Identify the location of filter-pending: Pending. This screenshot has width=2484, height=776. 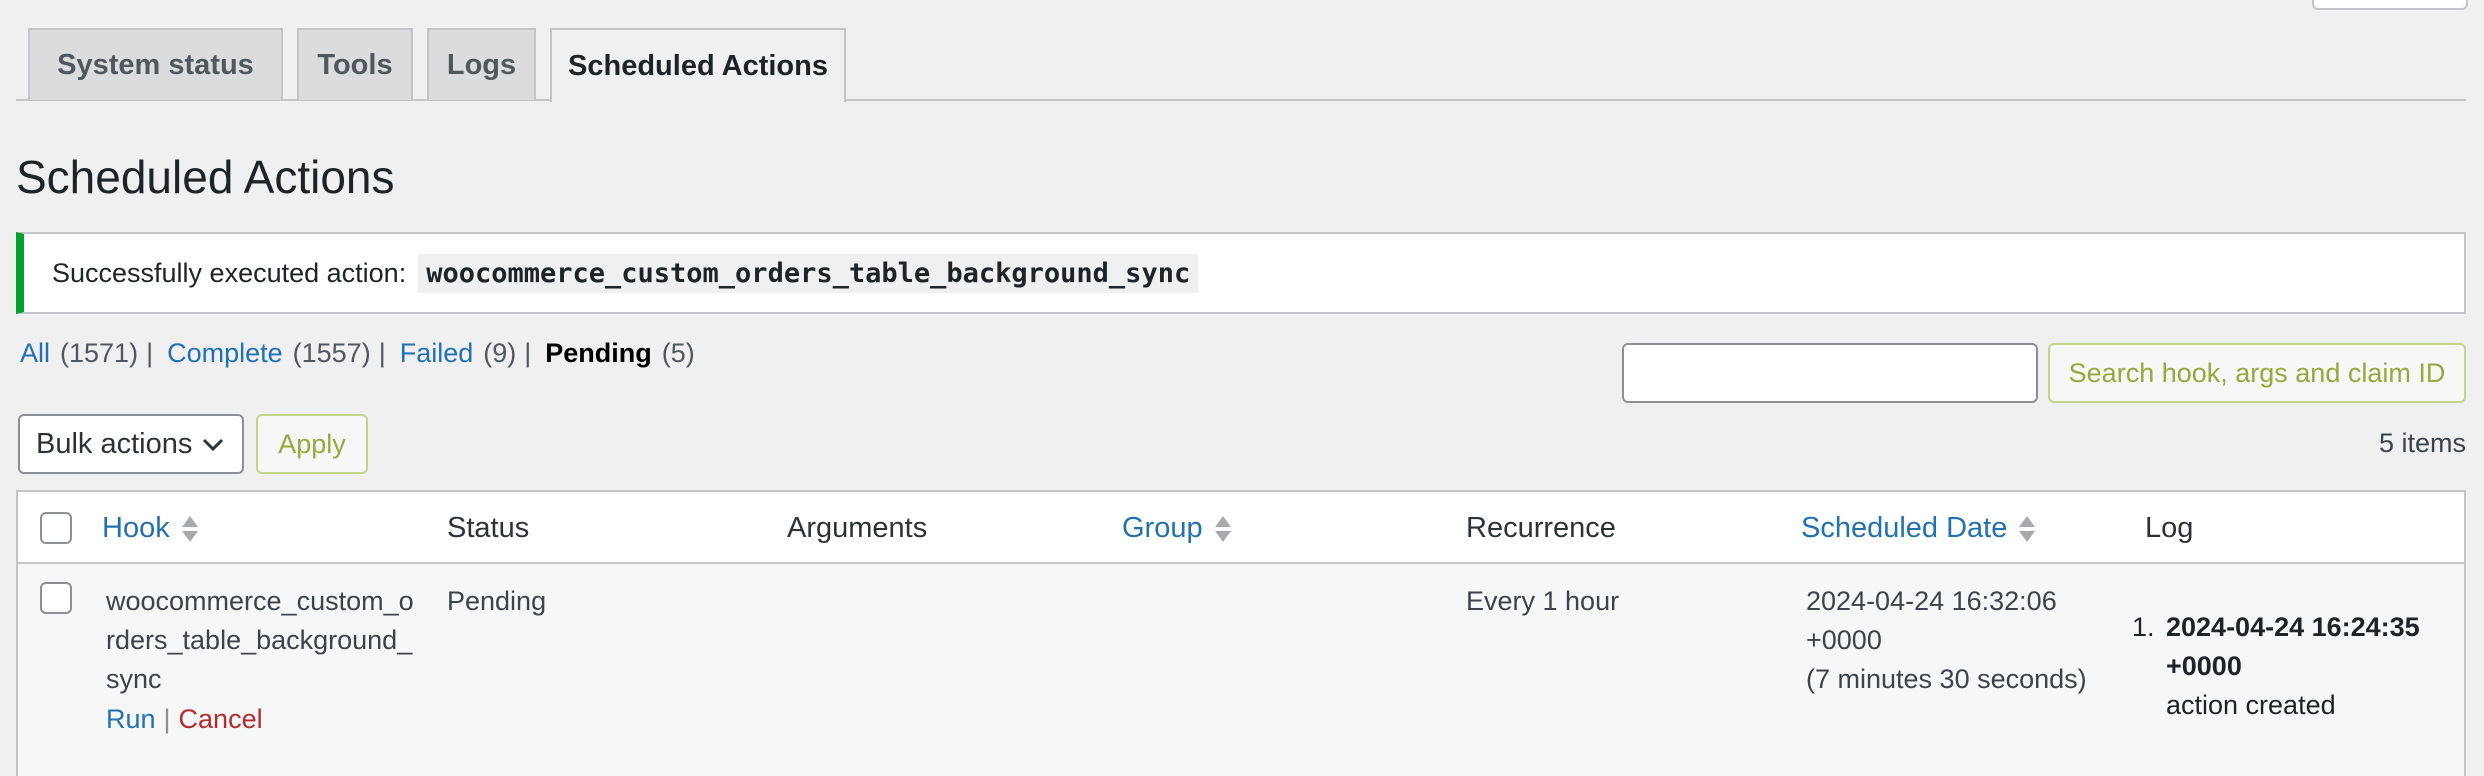
(598, 353).